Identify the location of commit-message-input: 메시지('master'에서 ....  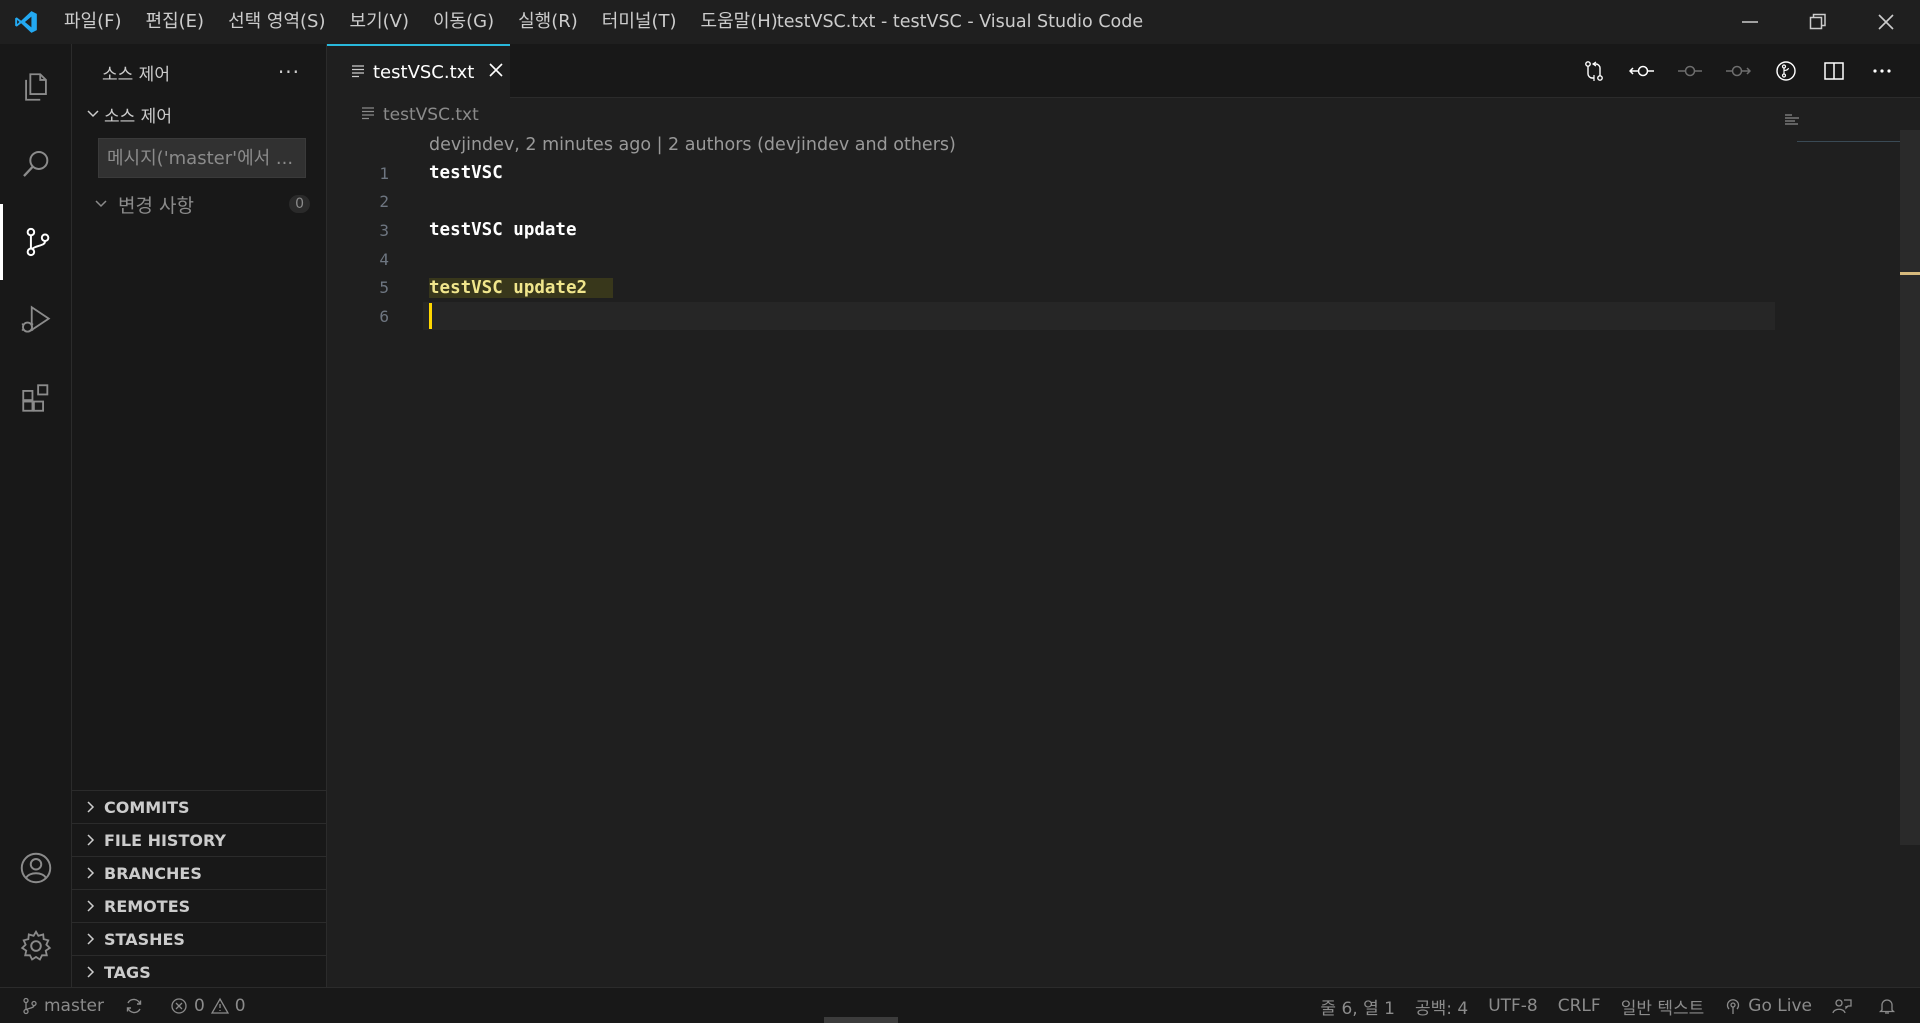
(202, 158).